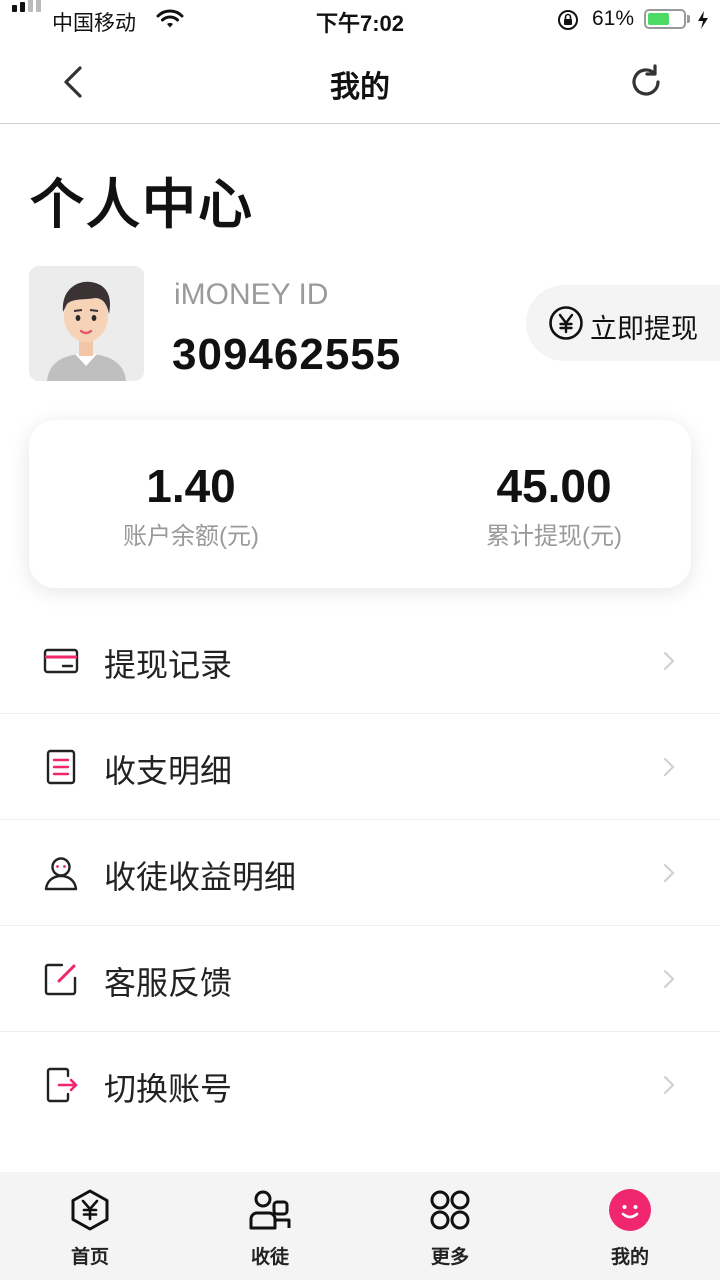 This screenshot has height=1280, width=720. I want to click on tab-label: 我的, so click(629, 1257).